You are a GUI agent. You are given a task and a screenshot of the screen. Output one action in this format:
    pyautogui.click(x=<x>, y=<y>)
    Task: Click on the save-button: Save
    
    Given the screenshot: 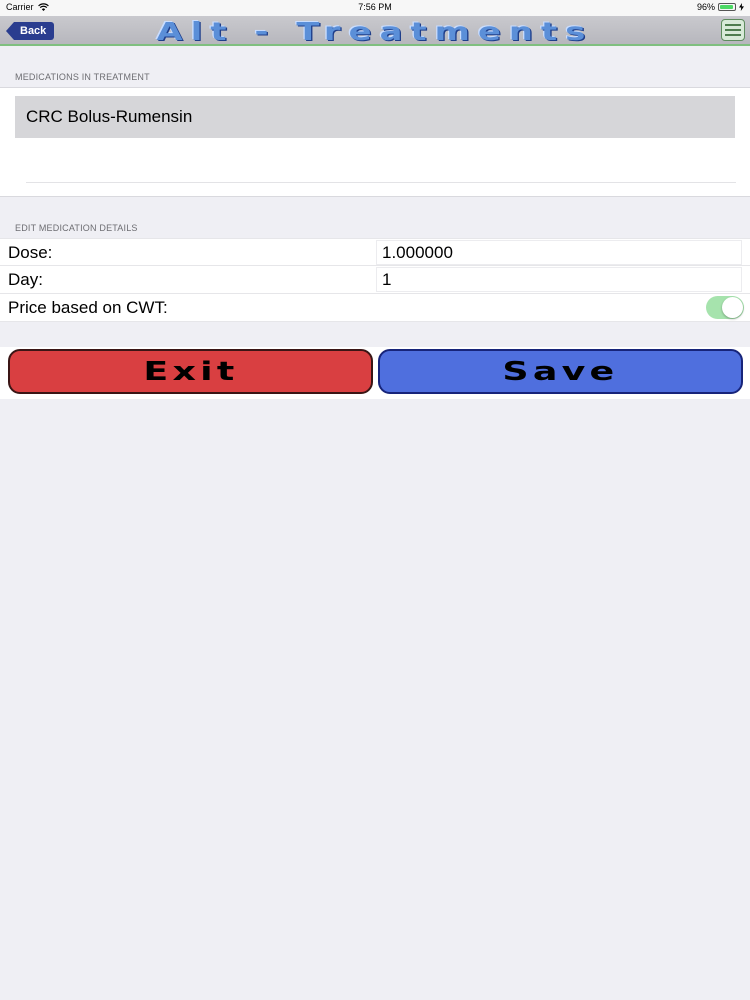 What is the action you would take?
    pyautogui.click(x=560, y=371)
    